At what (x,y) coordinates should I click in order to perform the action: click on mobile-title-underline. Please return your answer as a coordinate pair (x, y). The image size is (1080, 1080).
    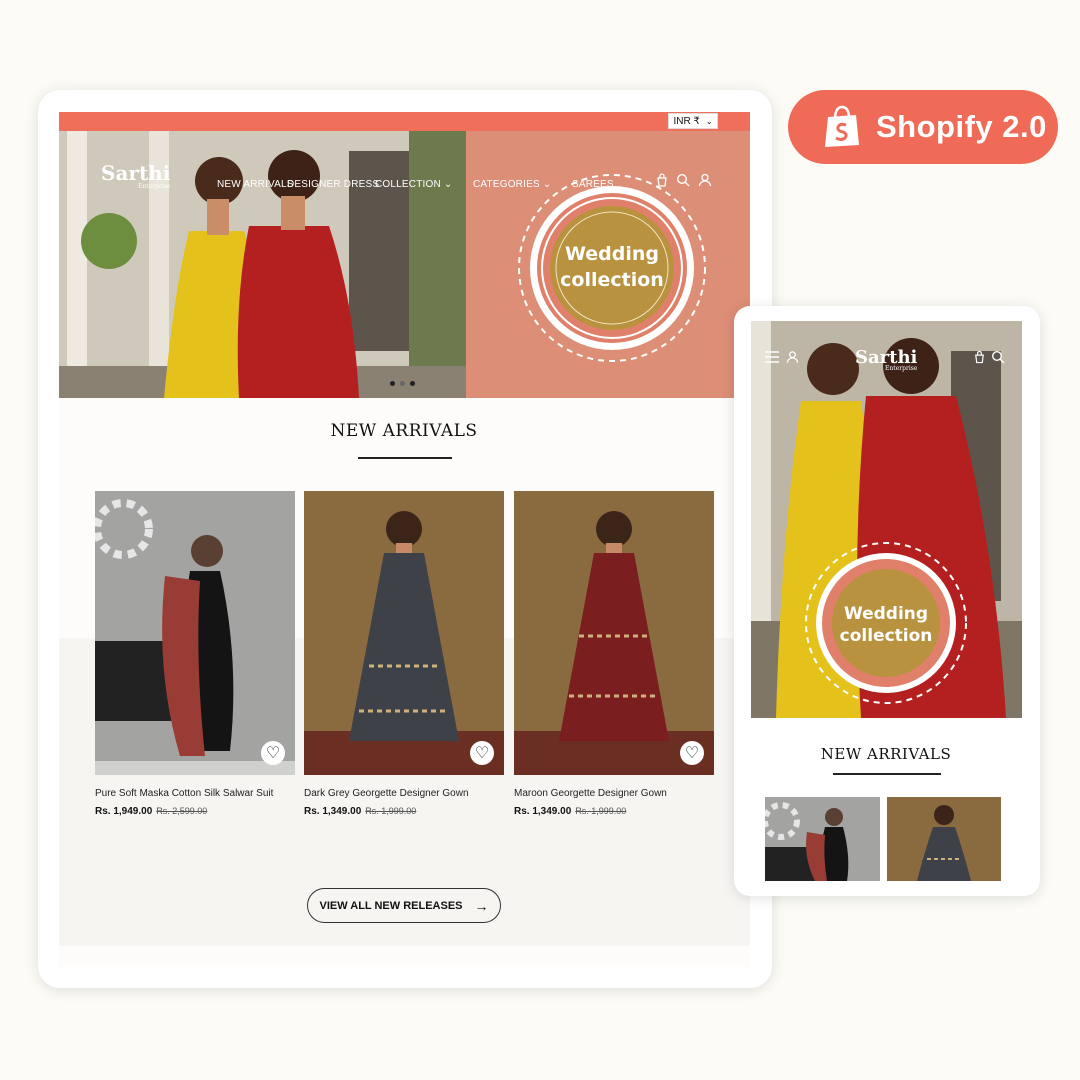
    Looking at the image, I should click on (887, 774).